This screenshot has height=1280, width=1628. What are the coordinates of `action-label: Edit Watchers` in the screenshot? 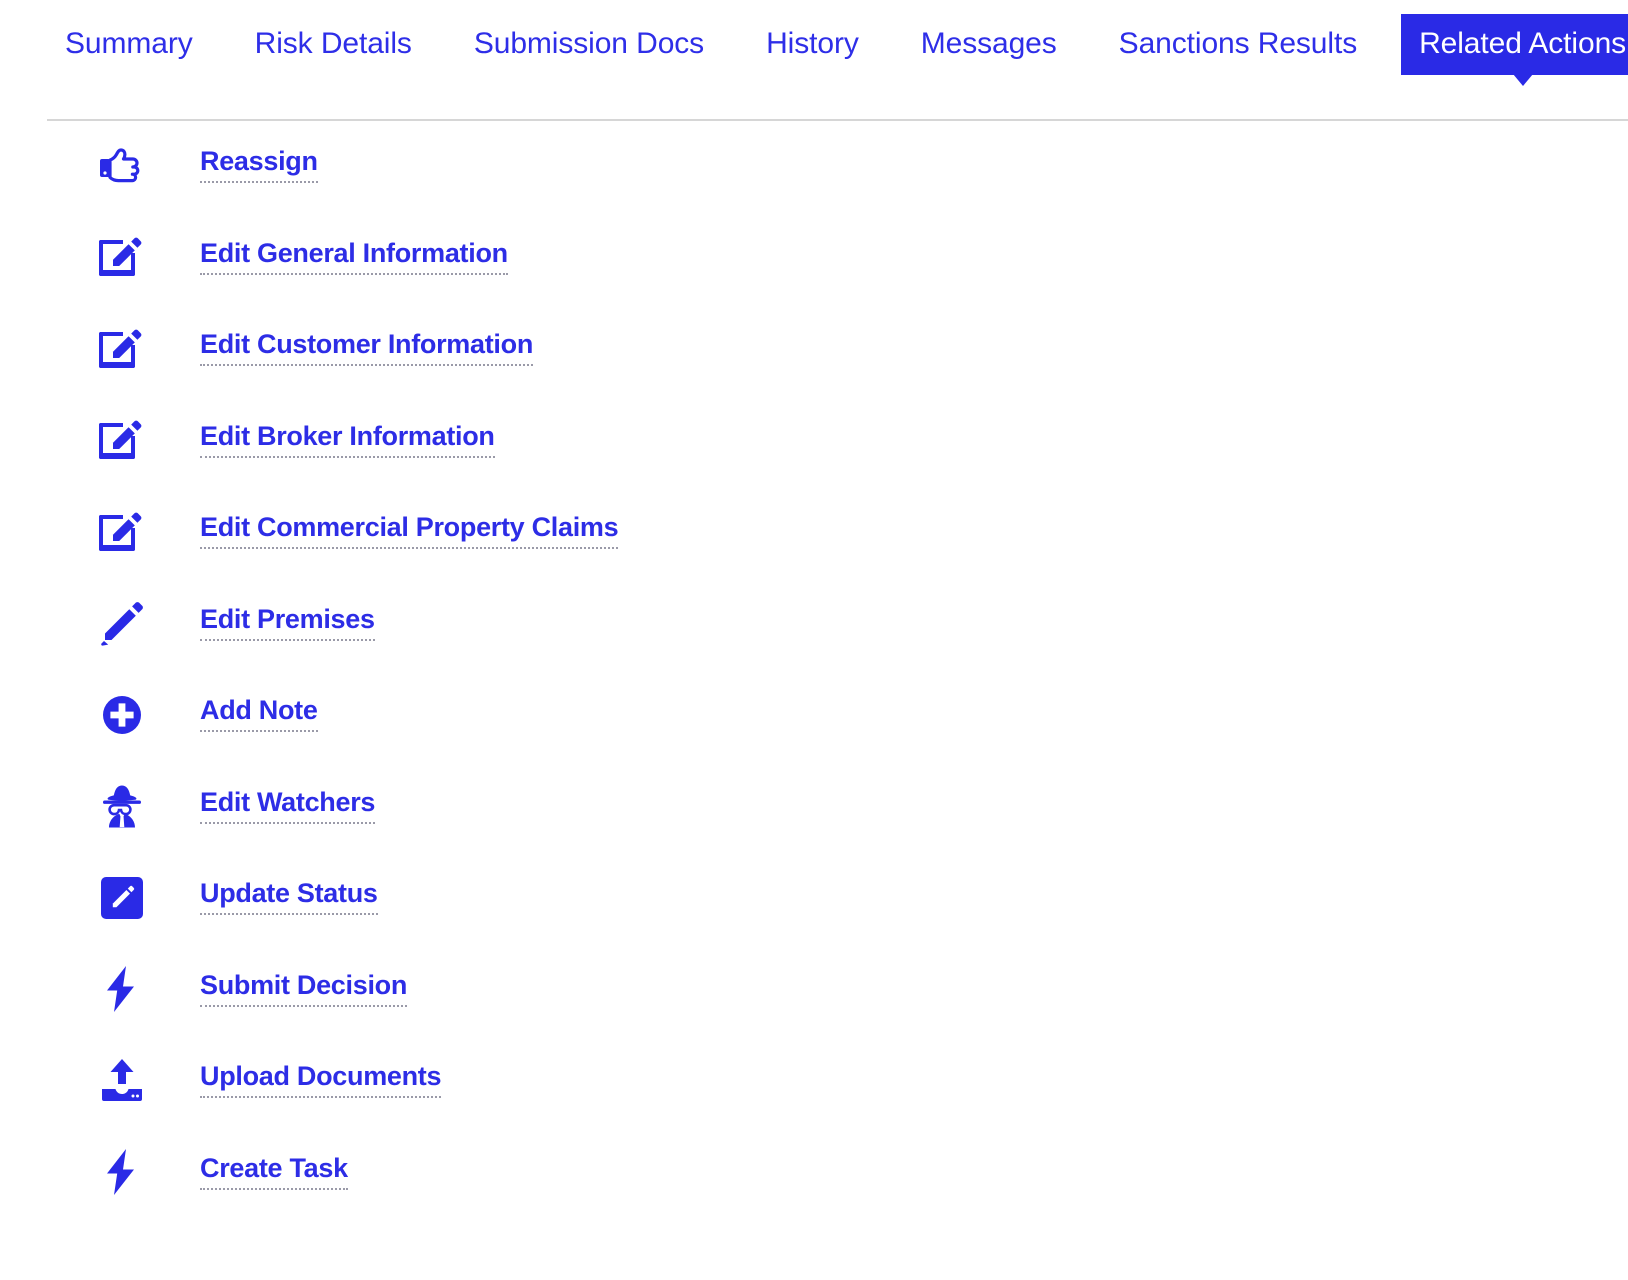 It's located at (287, 806).